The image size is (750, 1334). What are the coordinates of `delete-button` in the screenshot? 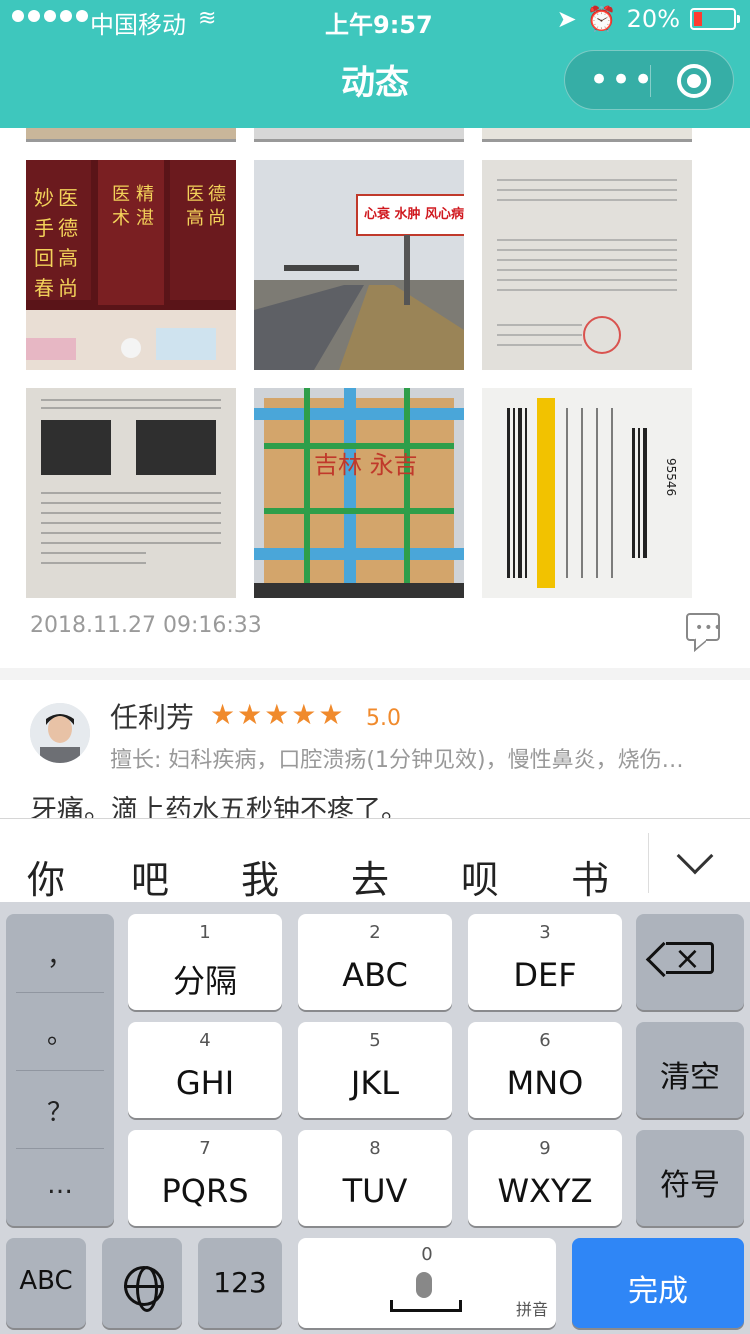 It's located at (690, 962).